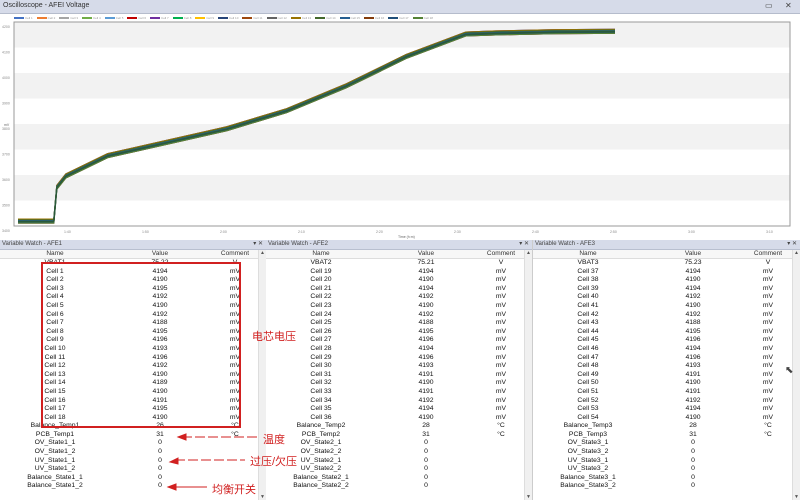  Describe the element at coordinates (399, 409) in the screenshot. I see `table-row: Cell 35 4194 mV` at that location.